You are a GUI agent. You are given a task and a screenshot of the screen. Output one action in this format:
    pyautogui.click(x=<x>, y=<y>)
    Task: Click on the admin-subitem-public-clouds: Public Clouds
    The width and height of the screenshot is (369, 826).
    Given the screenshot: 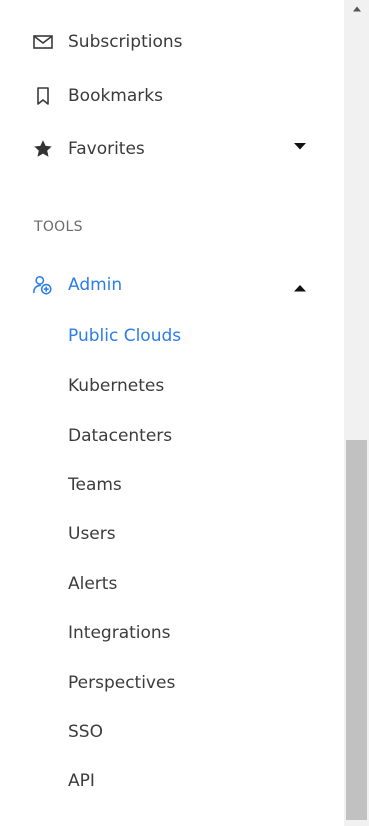 What is the action you would take?
    pyautogui.click(x=124, y=336)
    